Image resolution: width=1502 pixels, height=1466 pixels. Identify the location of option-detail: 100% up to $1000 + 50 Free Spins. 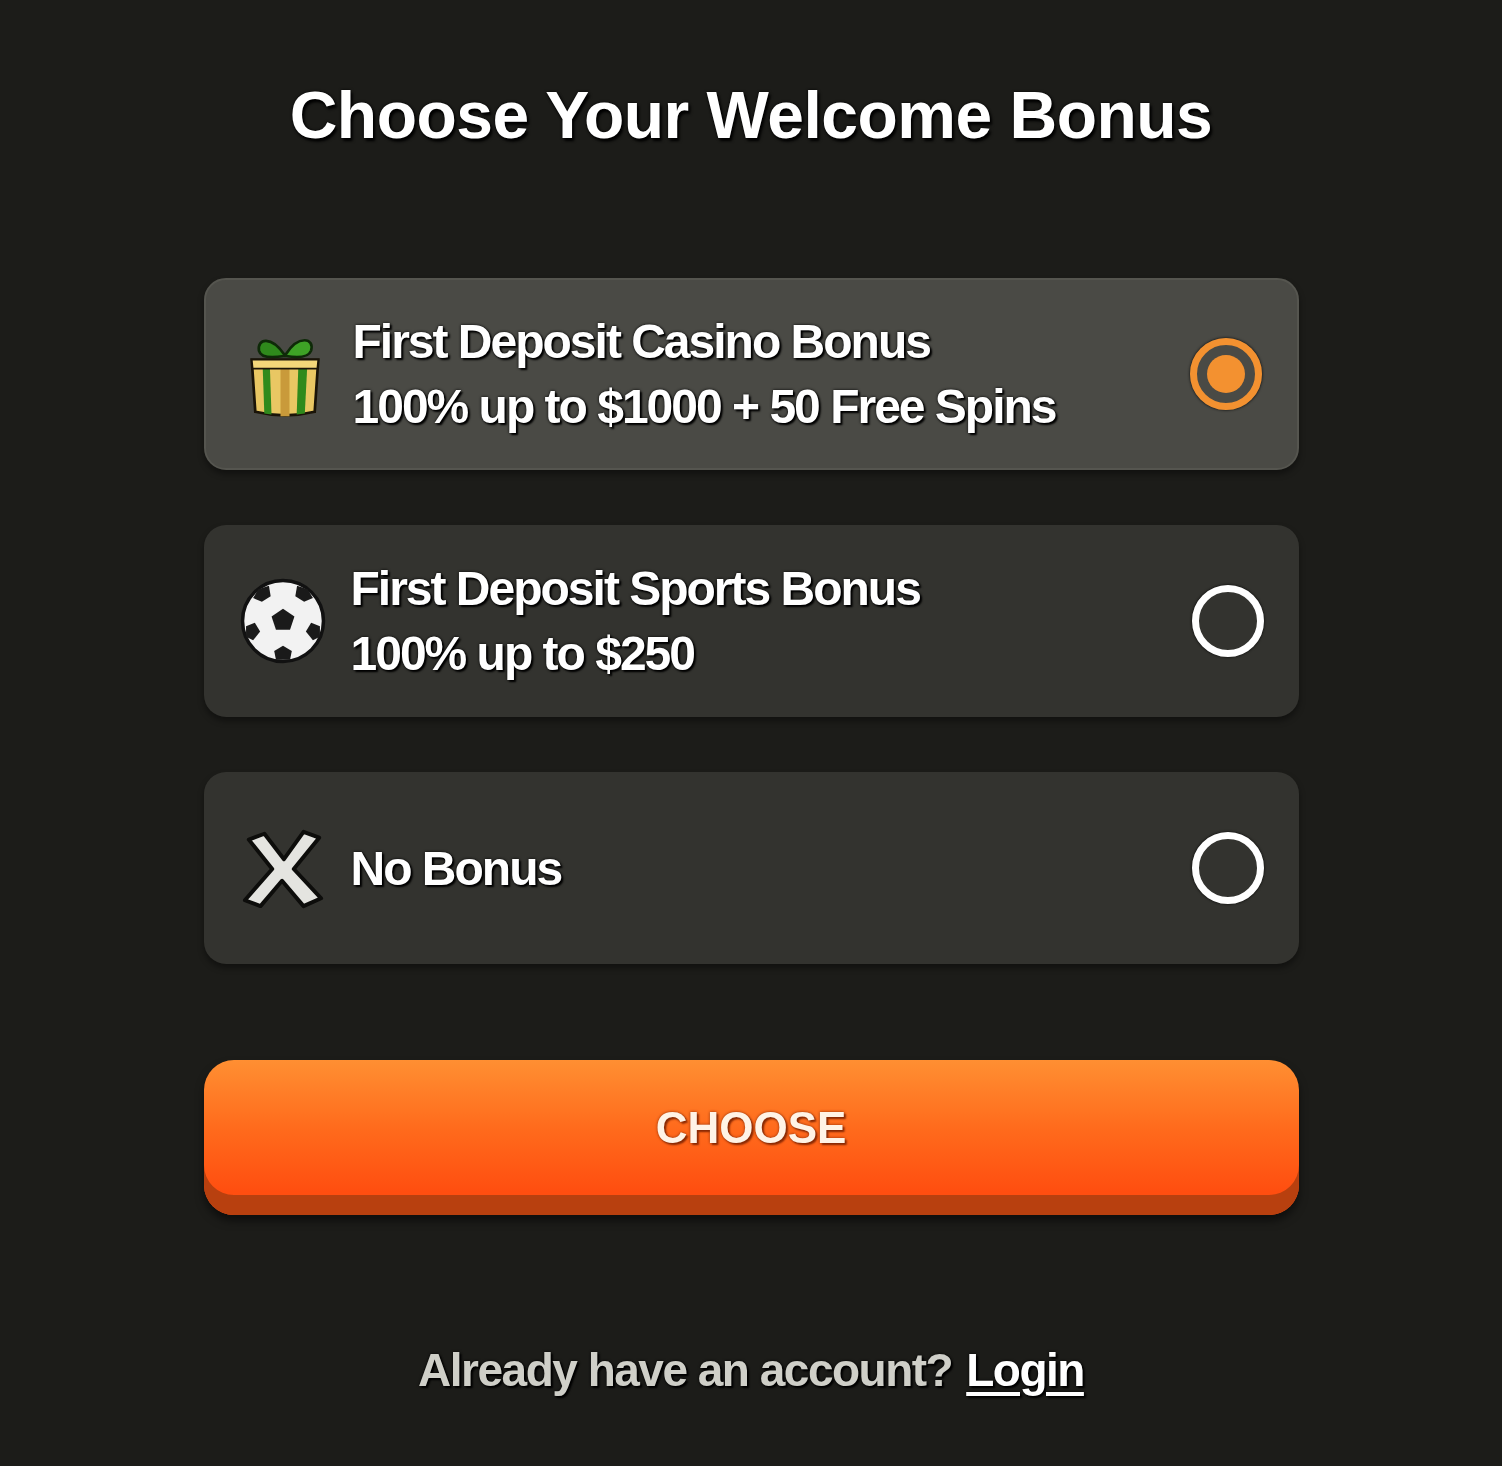
(704, 407).